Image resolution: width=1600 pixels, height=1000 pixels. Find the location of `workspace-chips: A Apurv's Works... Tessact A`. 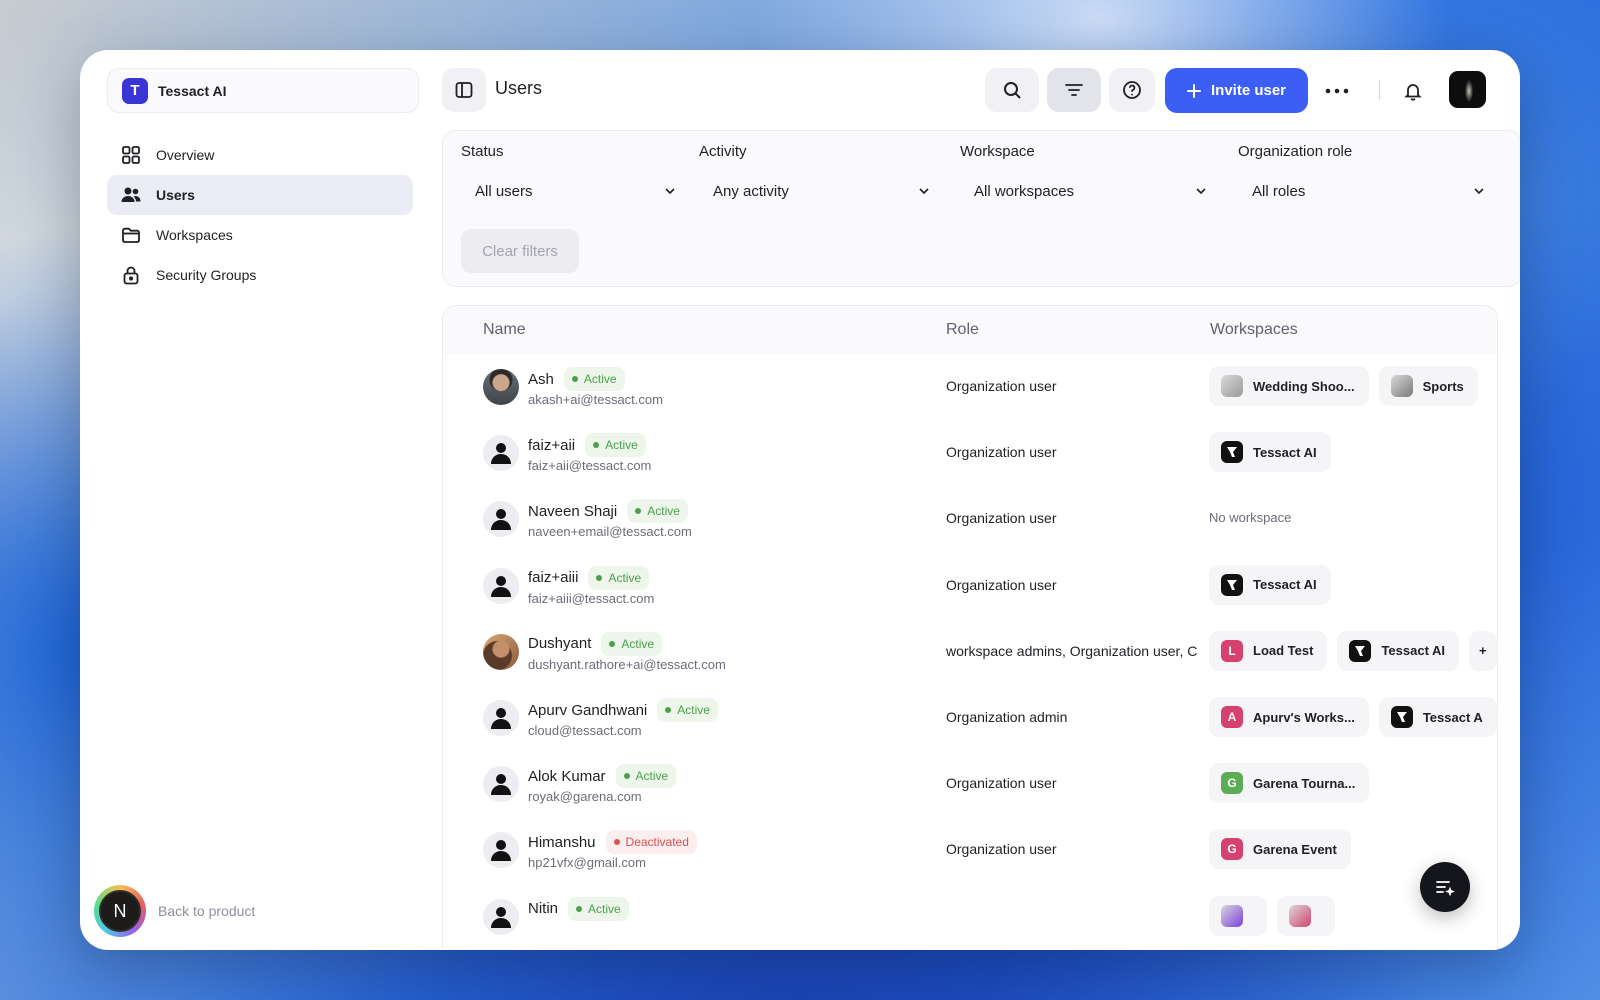

workspace-chips: A Apurv's Works... Tessact A is located at coordinates (1353, 717).